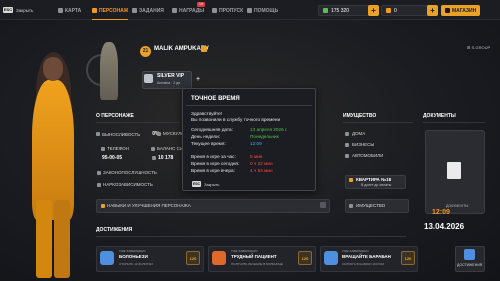 The height and width of the screenshot is (281, 500). Describe the element at coordinates (325, 10) in the screenshot. I see `cash-icon` at that location.